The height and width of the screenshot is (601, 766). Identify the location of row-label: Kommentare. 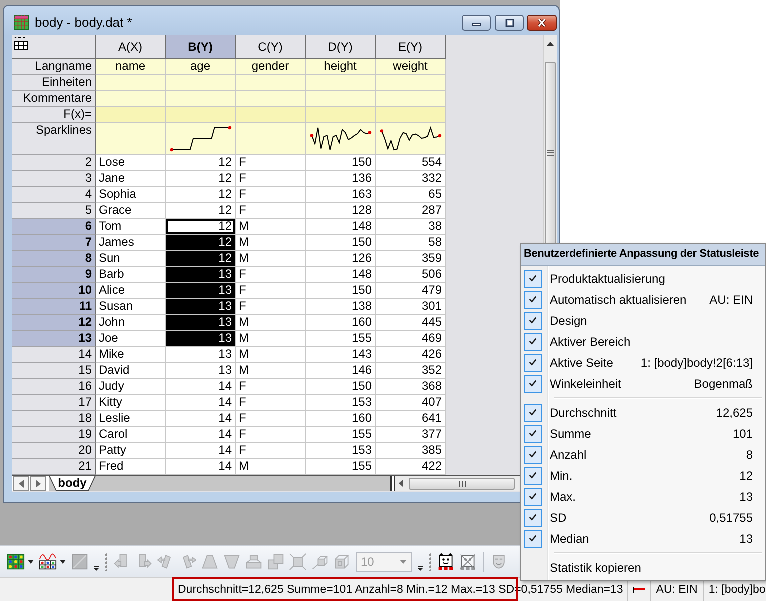
(54, 99).